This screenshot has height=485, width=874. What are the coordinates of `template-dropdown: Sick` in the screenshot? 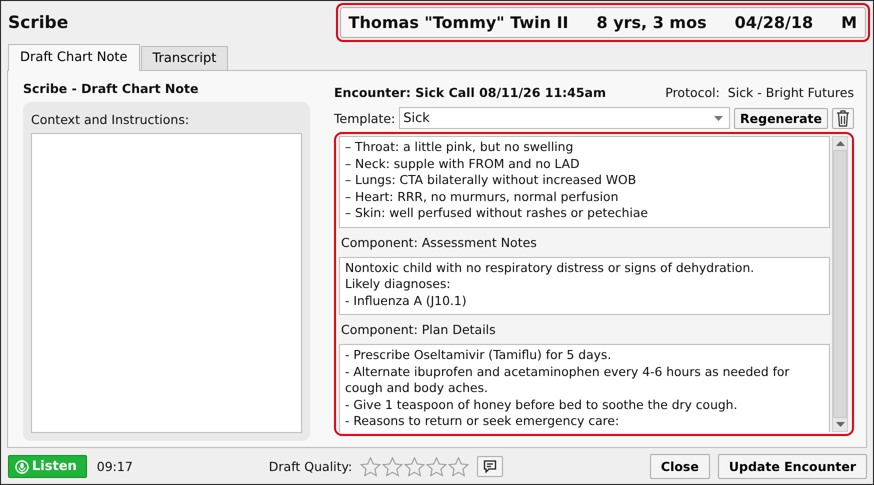 It's located at (564, 118).